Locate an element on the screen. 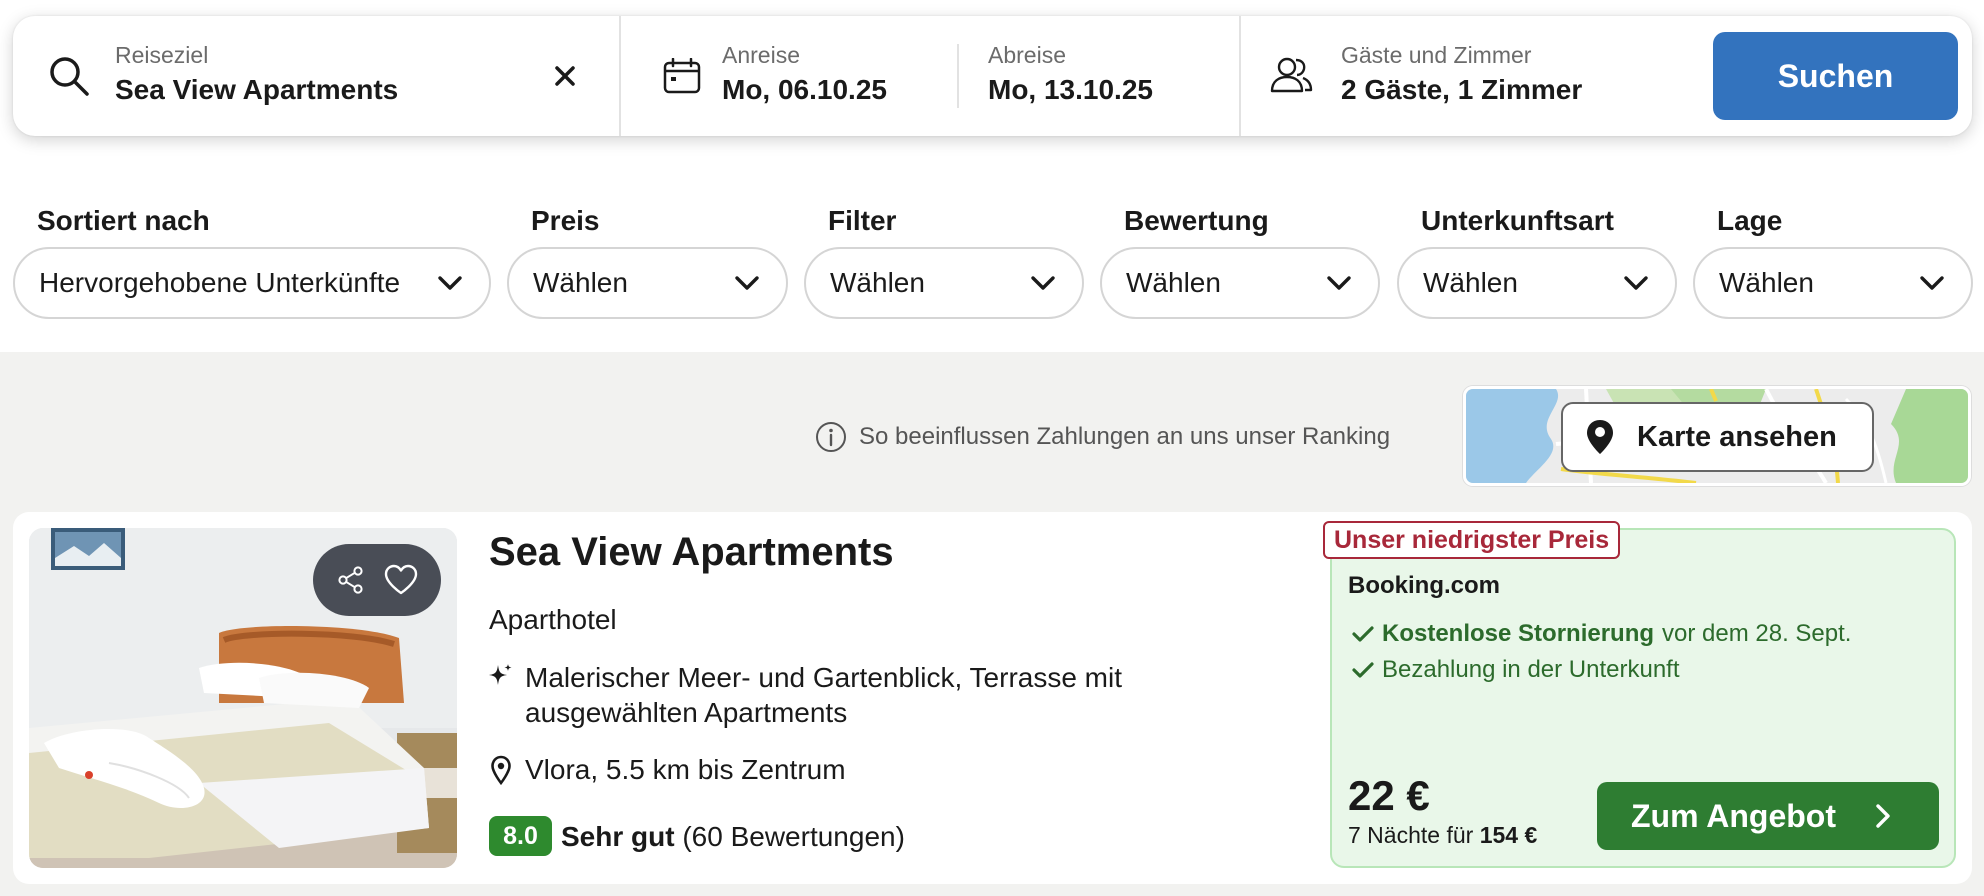 The image size is (1984, 896). rating-count: (60 Bewertungen) is located at coordinates (793, 836).